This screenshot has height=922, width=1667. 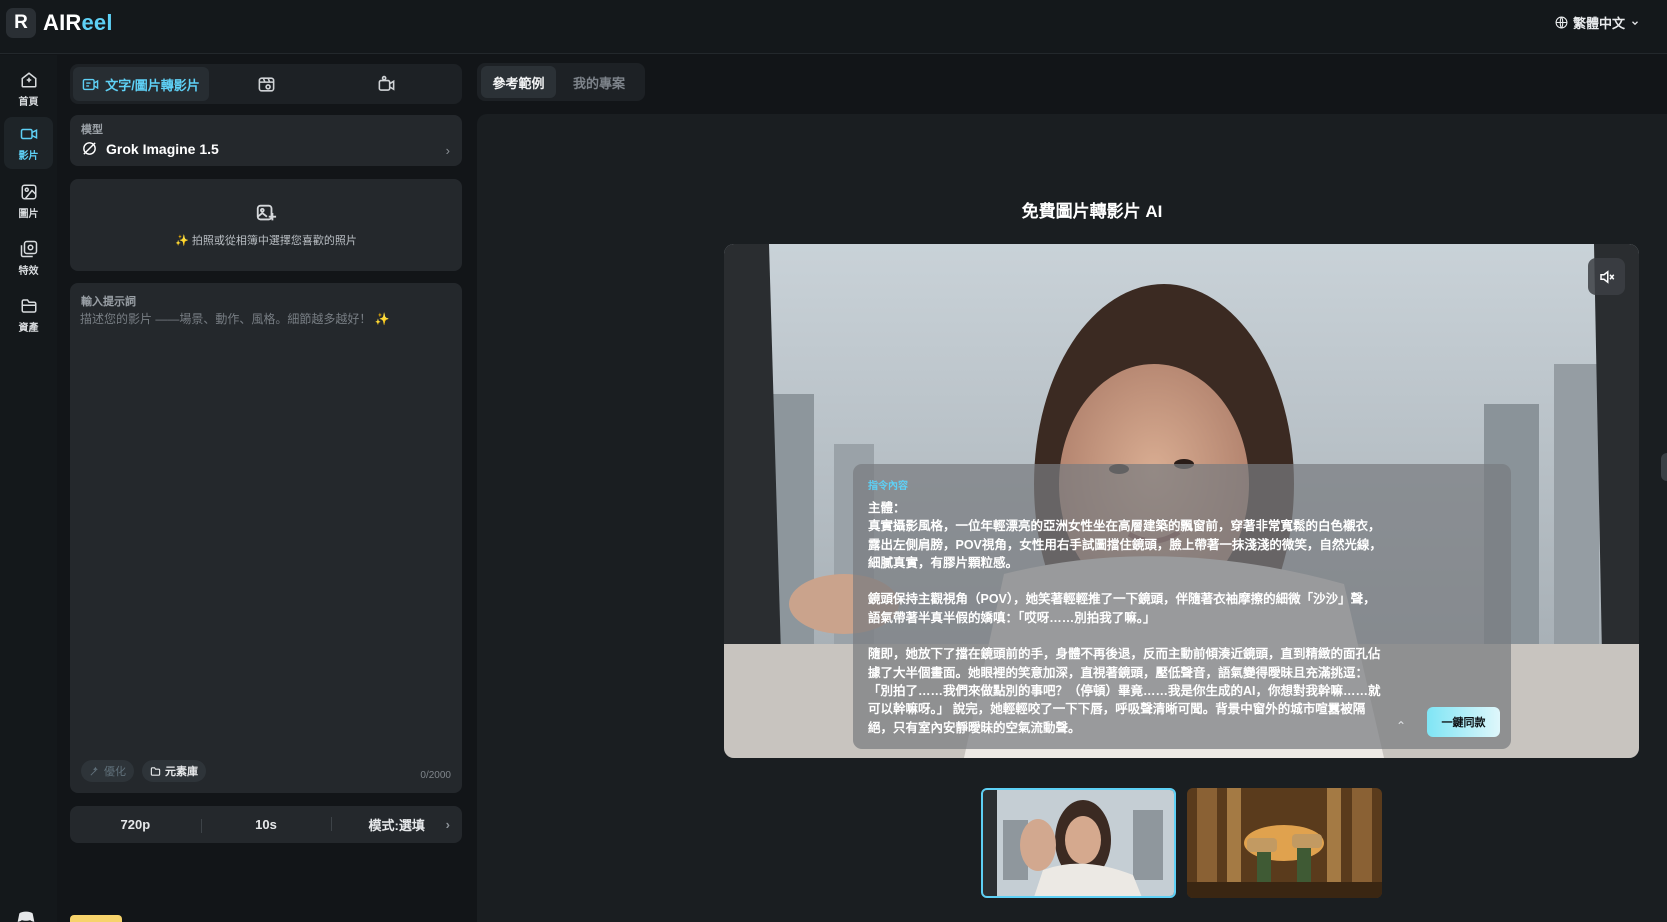 I want to click on tab-reference-video, so click(x=266, y=84).